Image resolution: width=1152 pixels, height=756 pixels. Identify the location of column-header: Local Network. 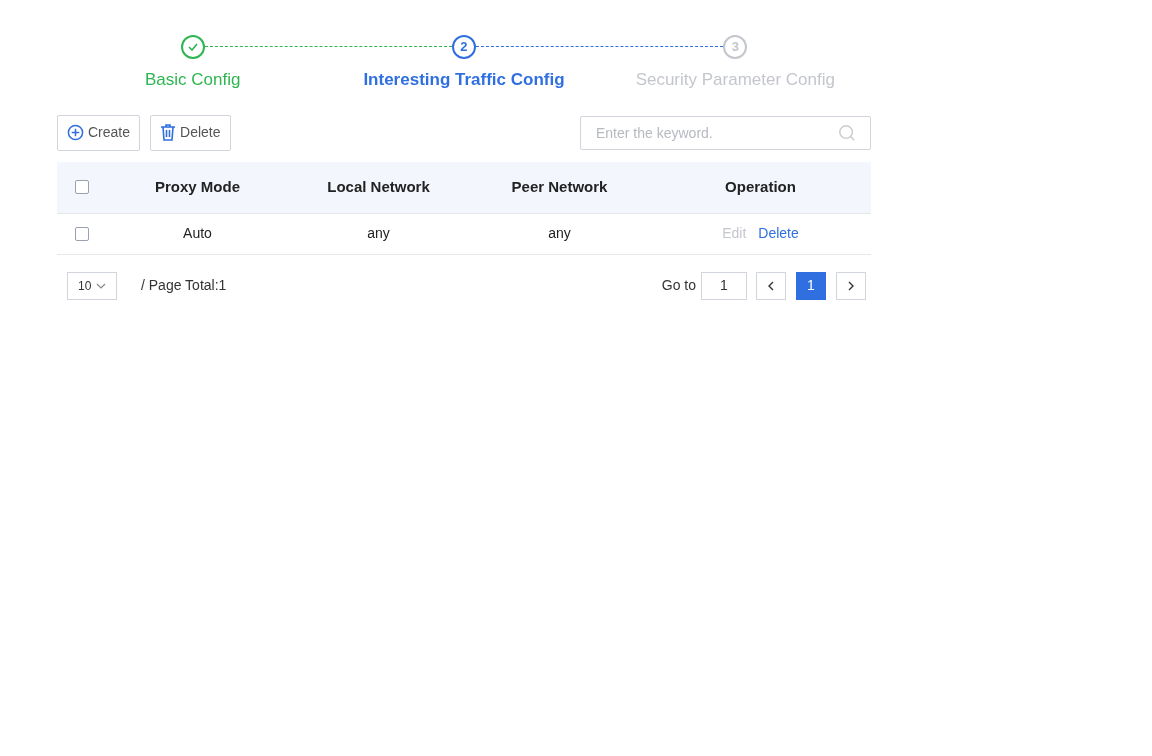
(378, 186).